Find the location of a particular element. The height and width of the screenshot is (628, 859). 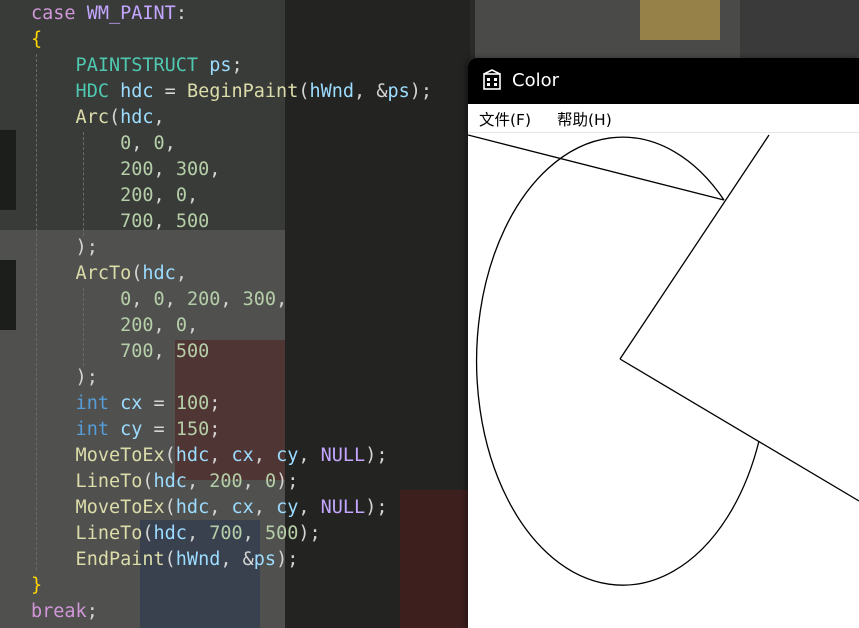

code-token: break is located at coordinates (59, 611).